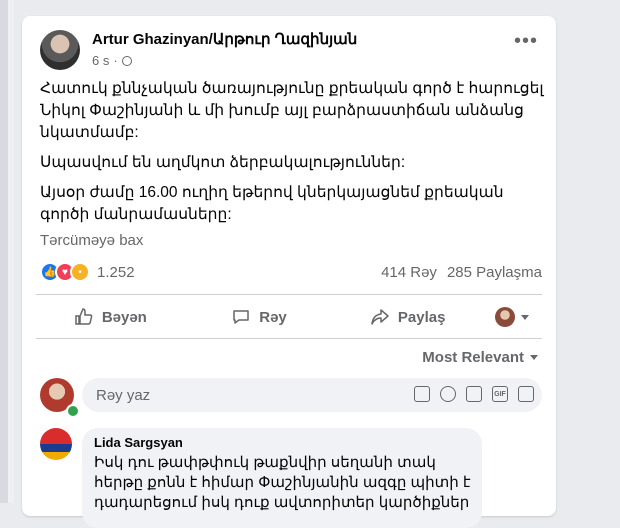 The image size is (620, 528). What do you see at coordinates (448, 394) in the screenshot?
I see `emoji-icon` at bounding box center [448, 394].